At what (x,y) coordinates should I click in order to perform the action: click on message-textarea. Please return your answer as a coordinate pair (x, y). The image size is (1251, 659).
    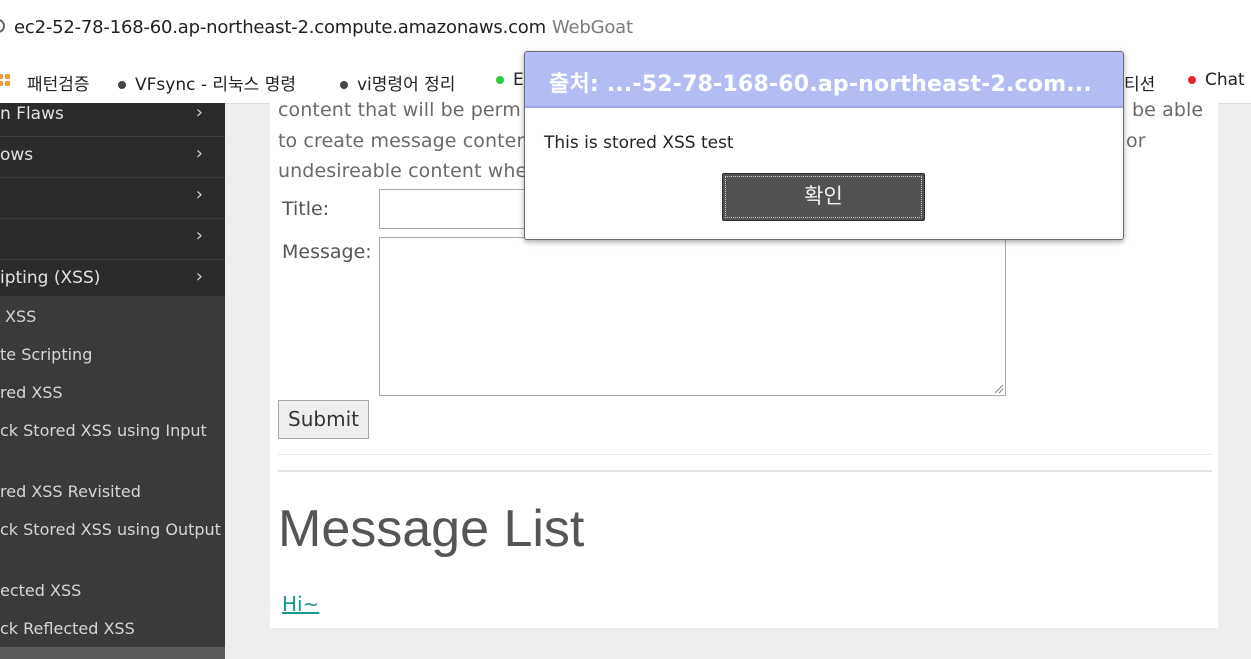
    Looking at the image, I should click on (692, 316).